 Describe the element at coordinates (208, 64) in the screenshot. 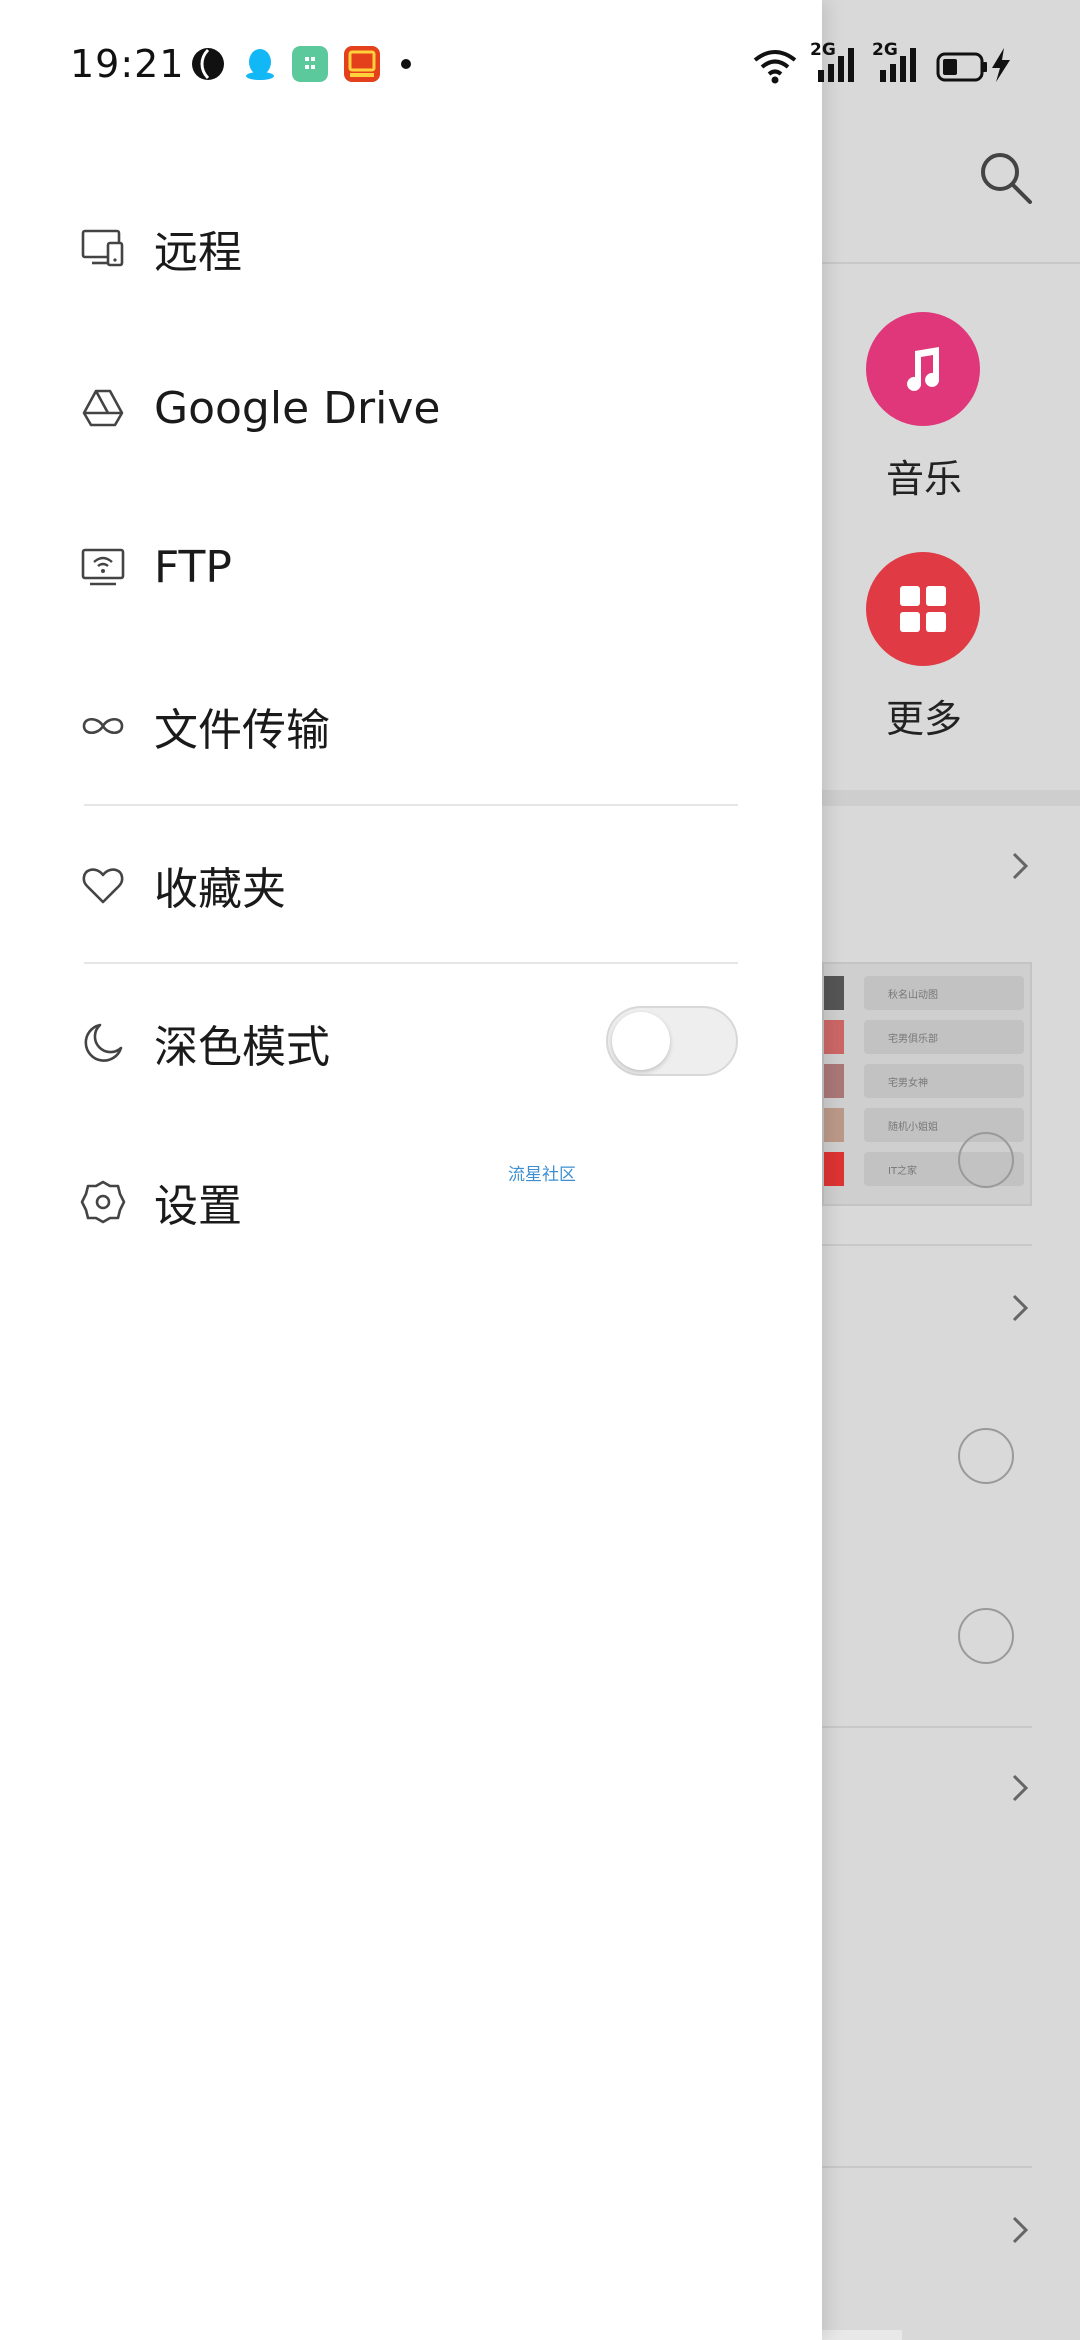

I see `app-a-icon` at that location.